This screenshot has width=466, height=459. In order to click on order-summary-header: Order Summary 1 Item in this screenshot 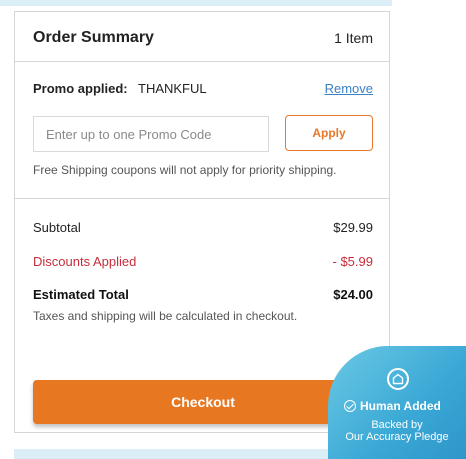, I will do `click(202, 37)`.